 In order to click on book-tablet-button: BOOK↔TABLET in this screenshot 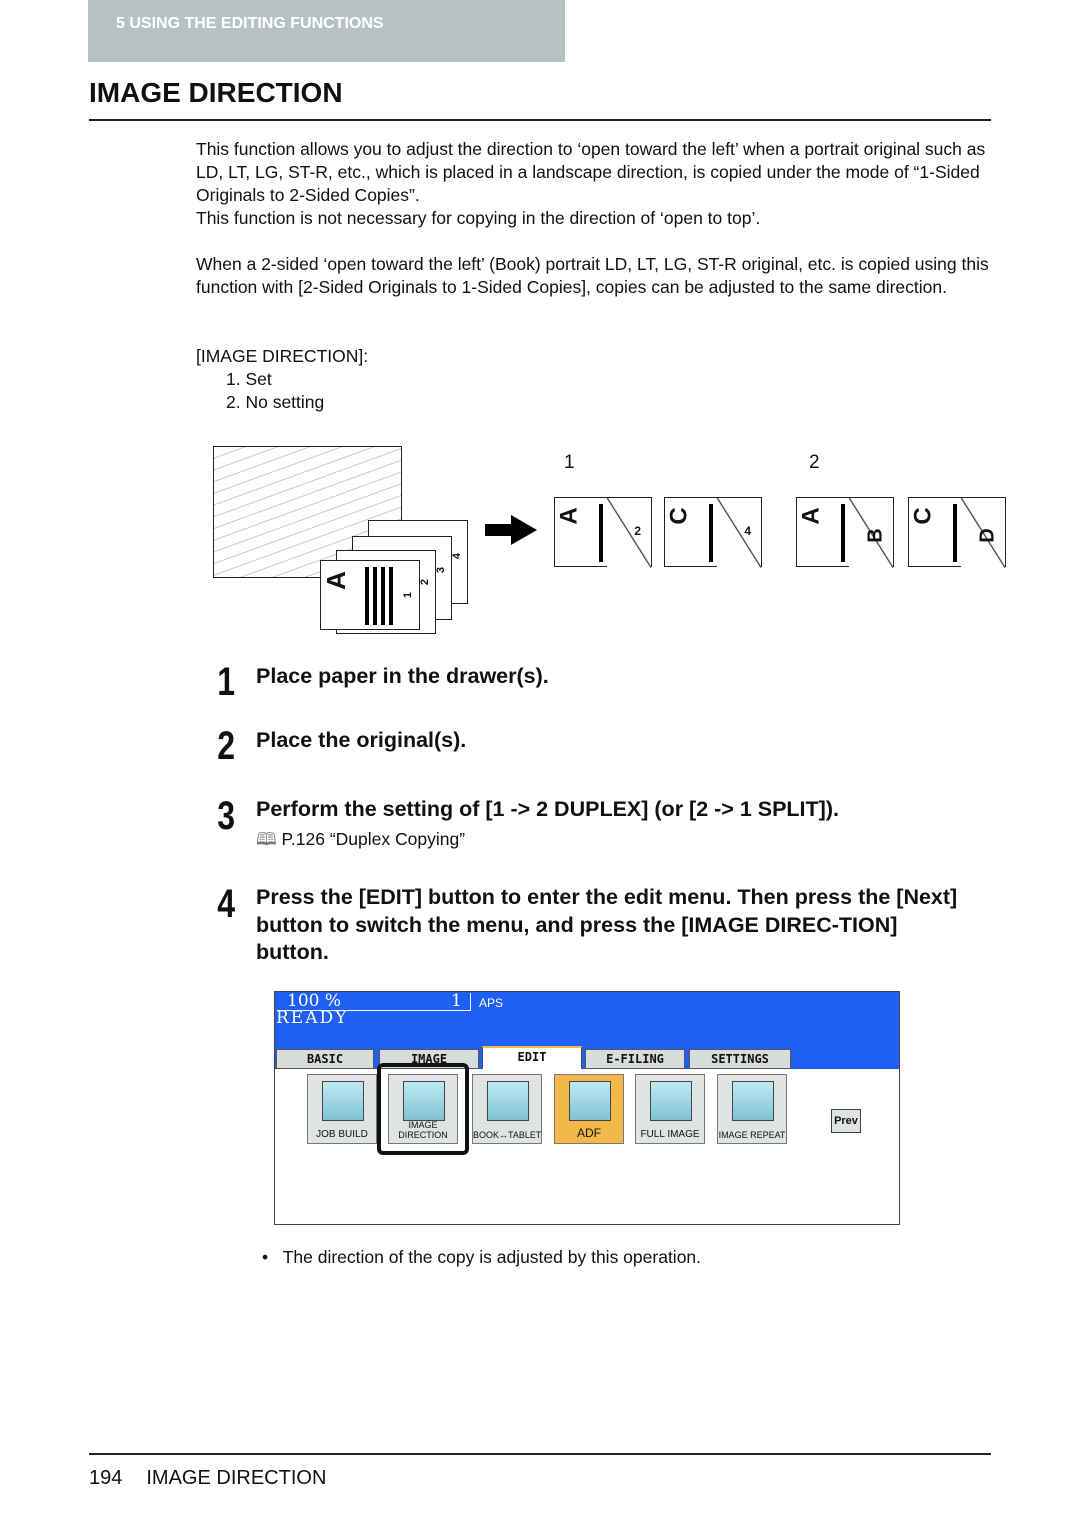, I will do `click(507, 1109)`.